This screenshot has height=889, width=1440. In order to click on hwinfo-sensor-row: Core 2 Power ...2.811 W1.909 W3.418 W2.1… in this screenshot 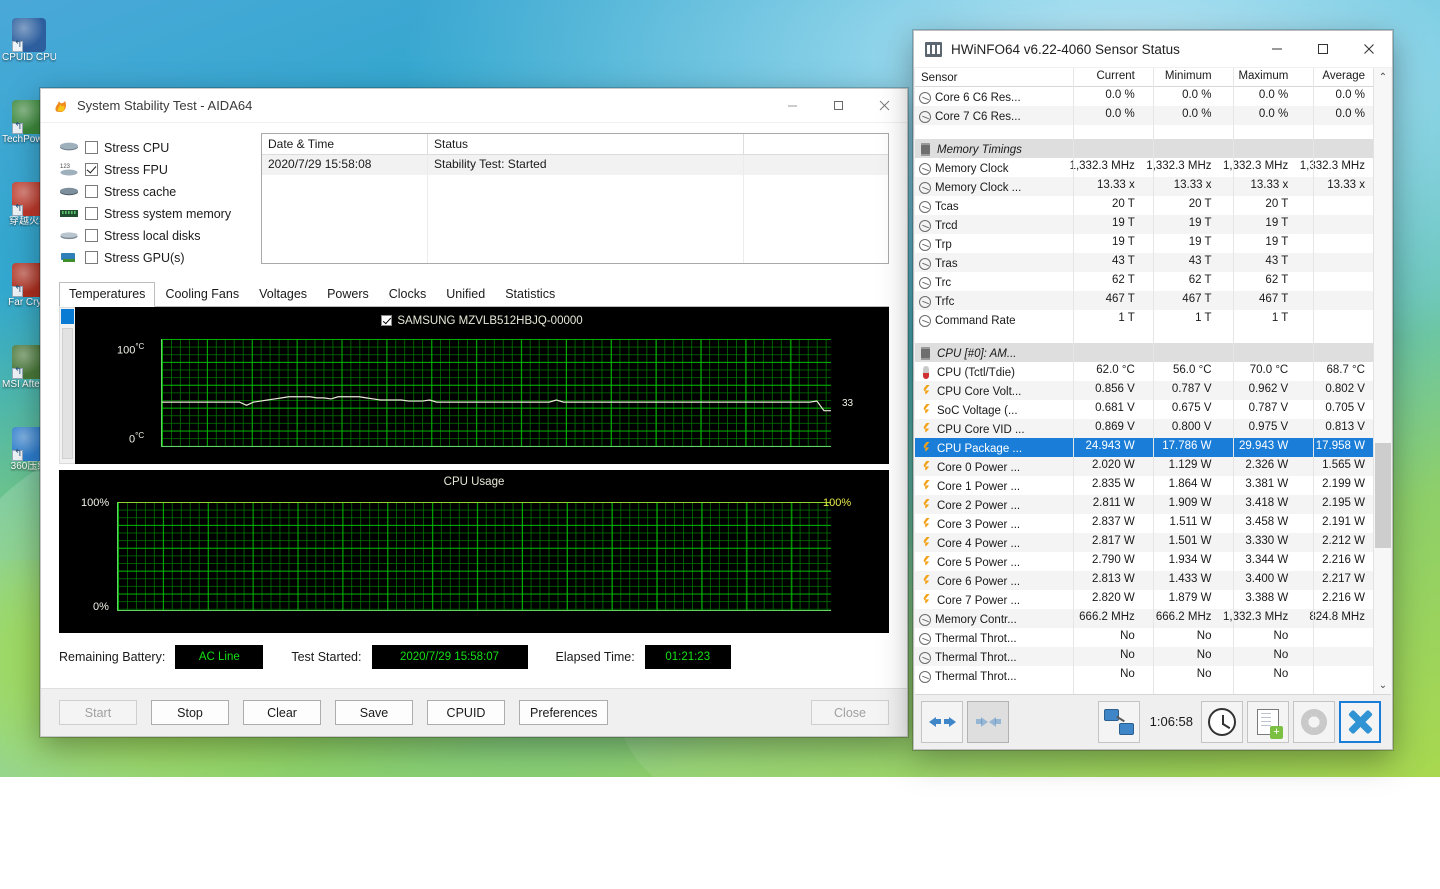, I will do `click(1144, 504)`.